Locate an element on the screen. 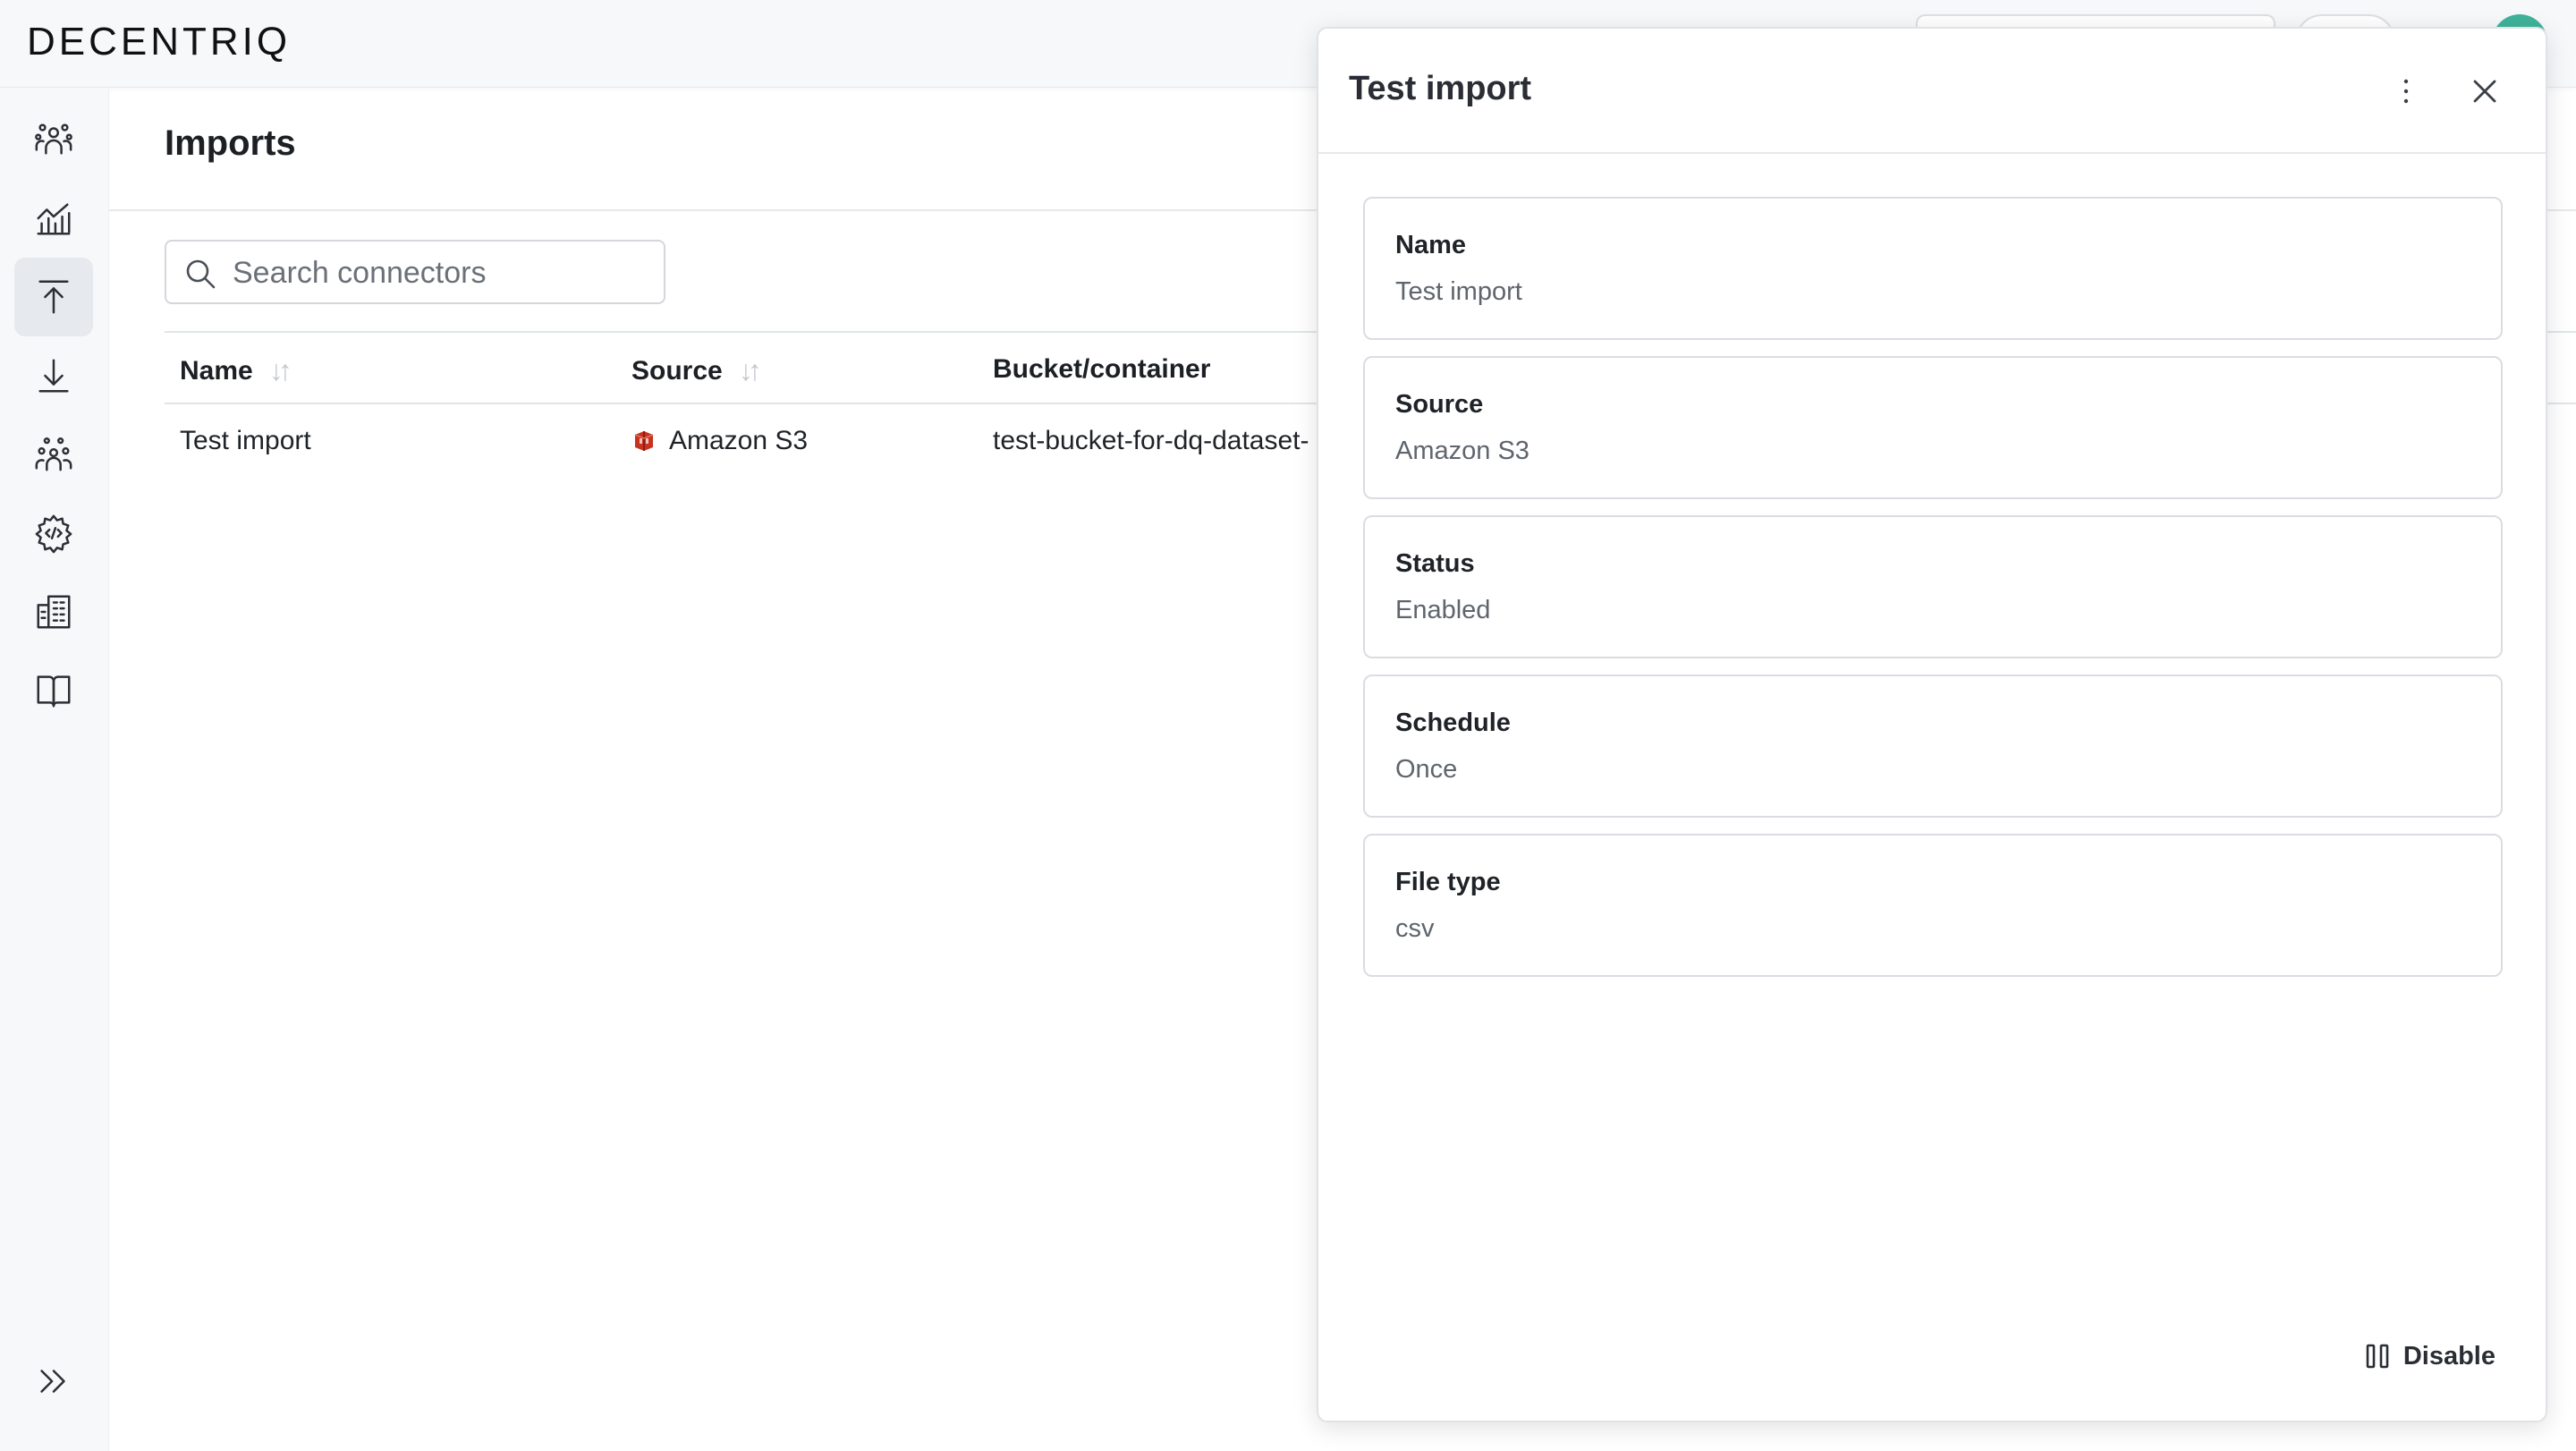 The image size is (2576, 1451). field-card-status: Status Enabled is located at coordinates (1933, 586).